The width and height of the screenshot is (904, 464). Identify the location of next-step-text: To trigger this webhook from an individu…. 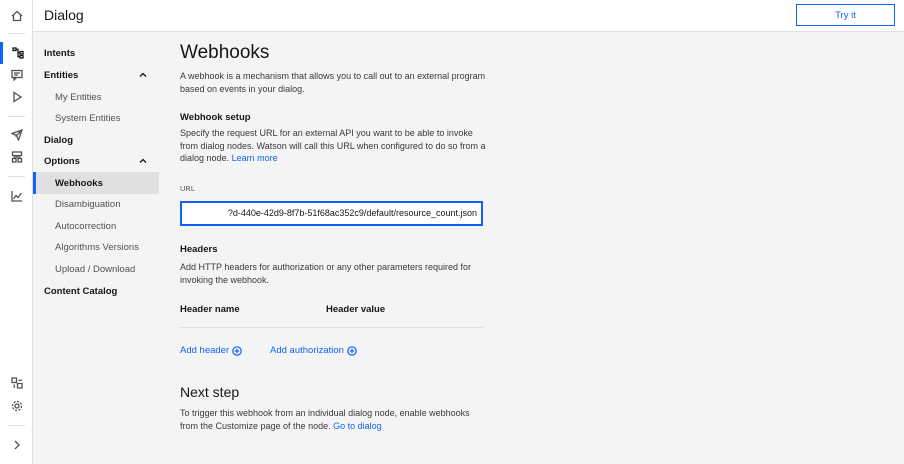
(325, 419).